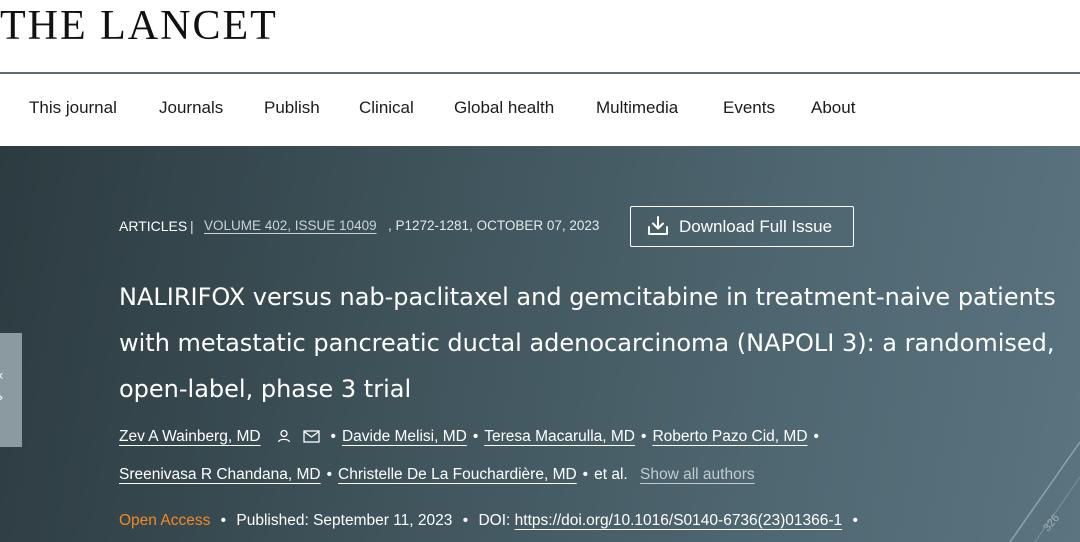 The height and width of the screenshot is (542, 1080). I want to click on cover-decoration: 326, so click(1044, 491).